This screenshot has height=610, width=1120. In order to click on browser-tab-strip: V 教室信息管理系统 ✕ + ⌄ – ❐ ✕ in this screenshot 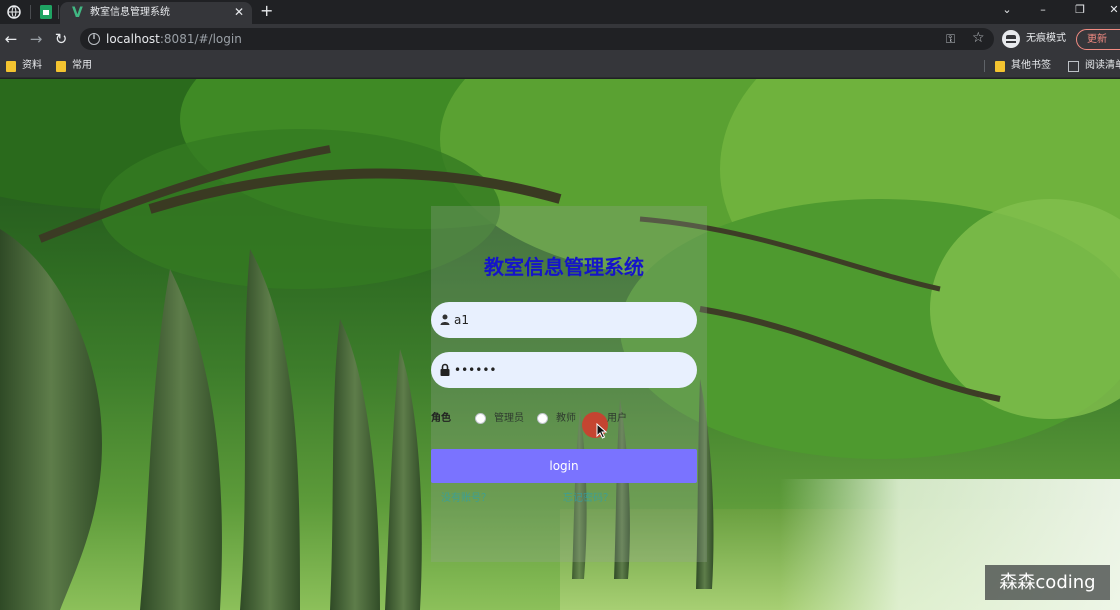, I will do `click(560, 12)`.